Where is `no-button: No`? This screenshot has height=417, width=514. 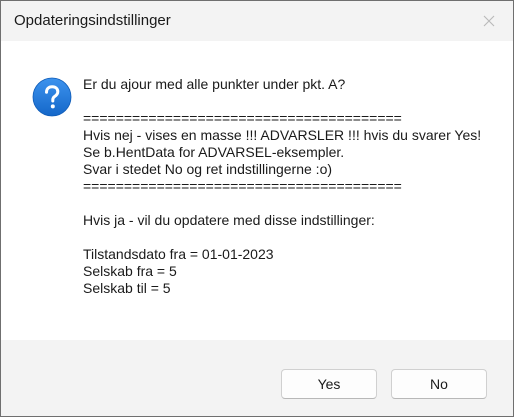
no-button: No is located at coordinates (439, 384).